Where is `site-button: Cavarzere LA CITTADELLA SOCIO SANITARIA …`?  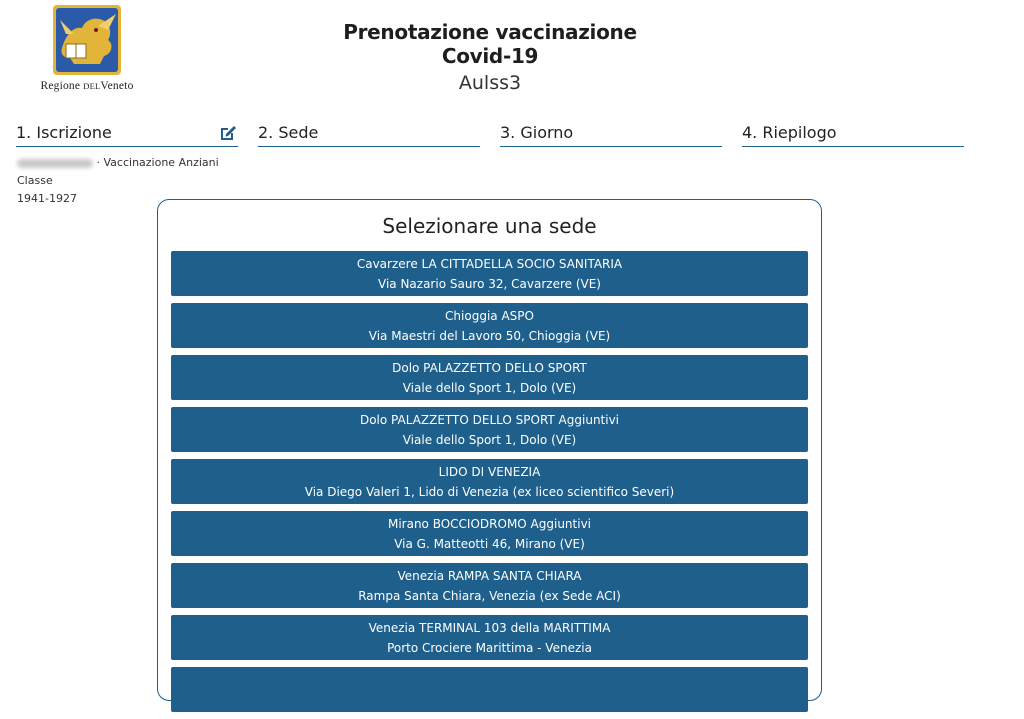 site-button: Cavarzere LA CITTADELLA SOCIO SANITARIA … is located at coordinates (489, 273).